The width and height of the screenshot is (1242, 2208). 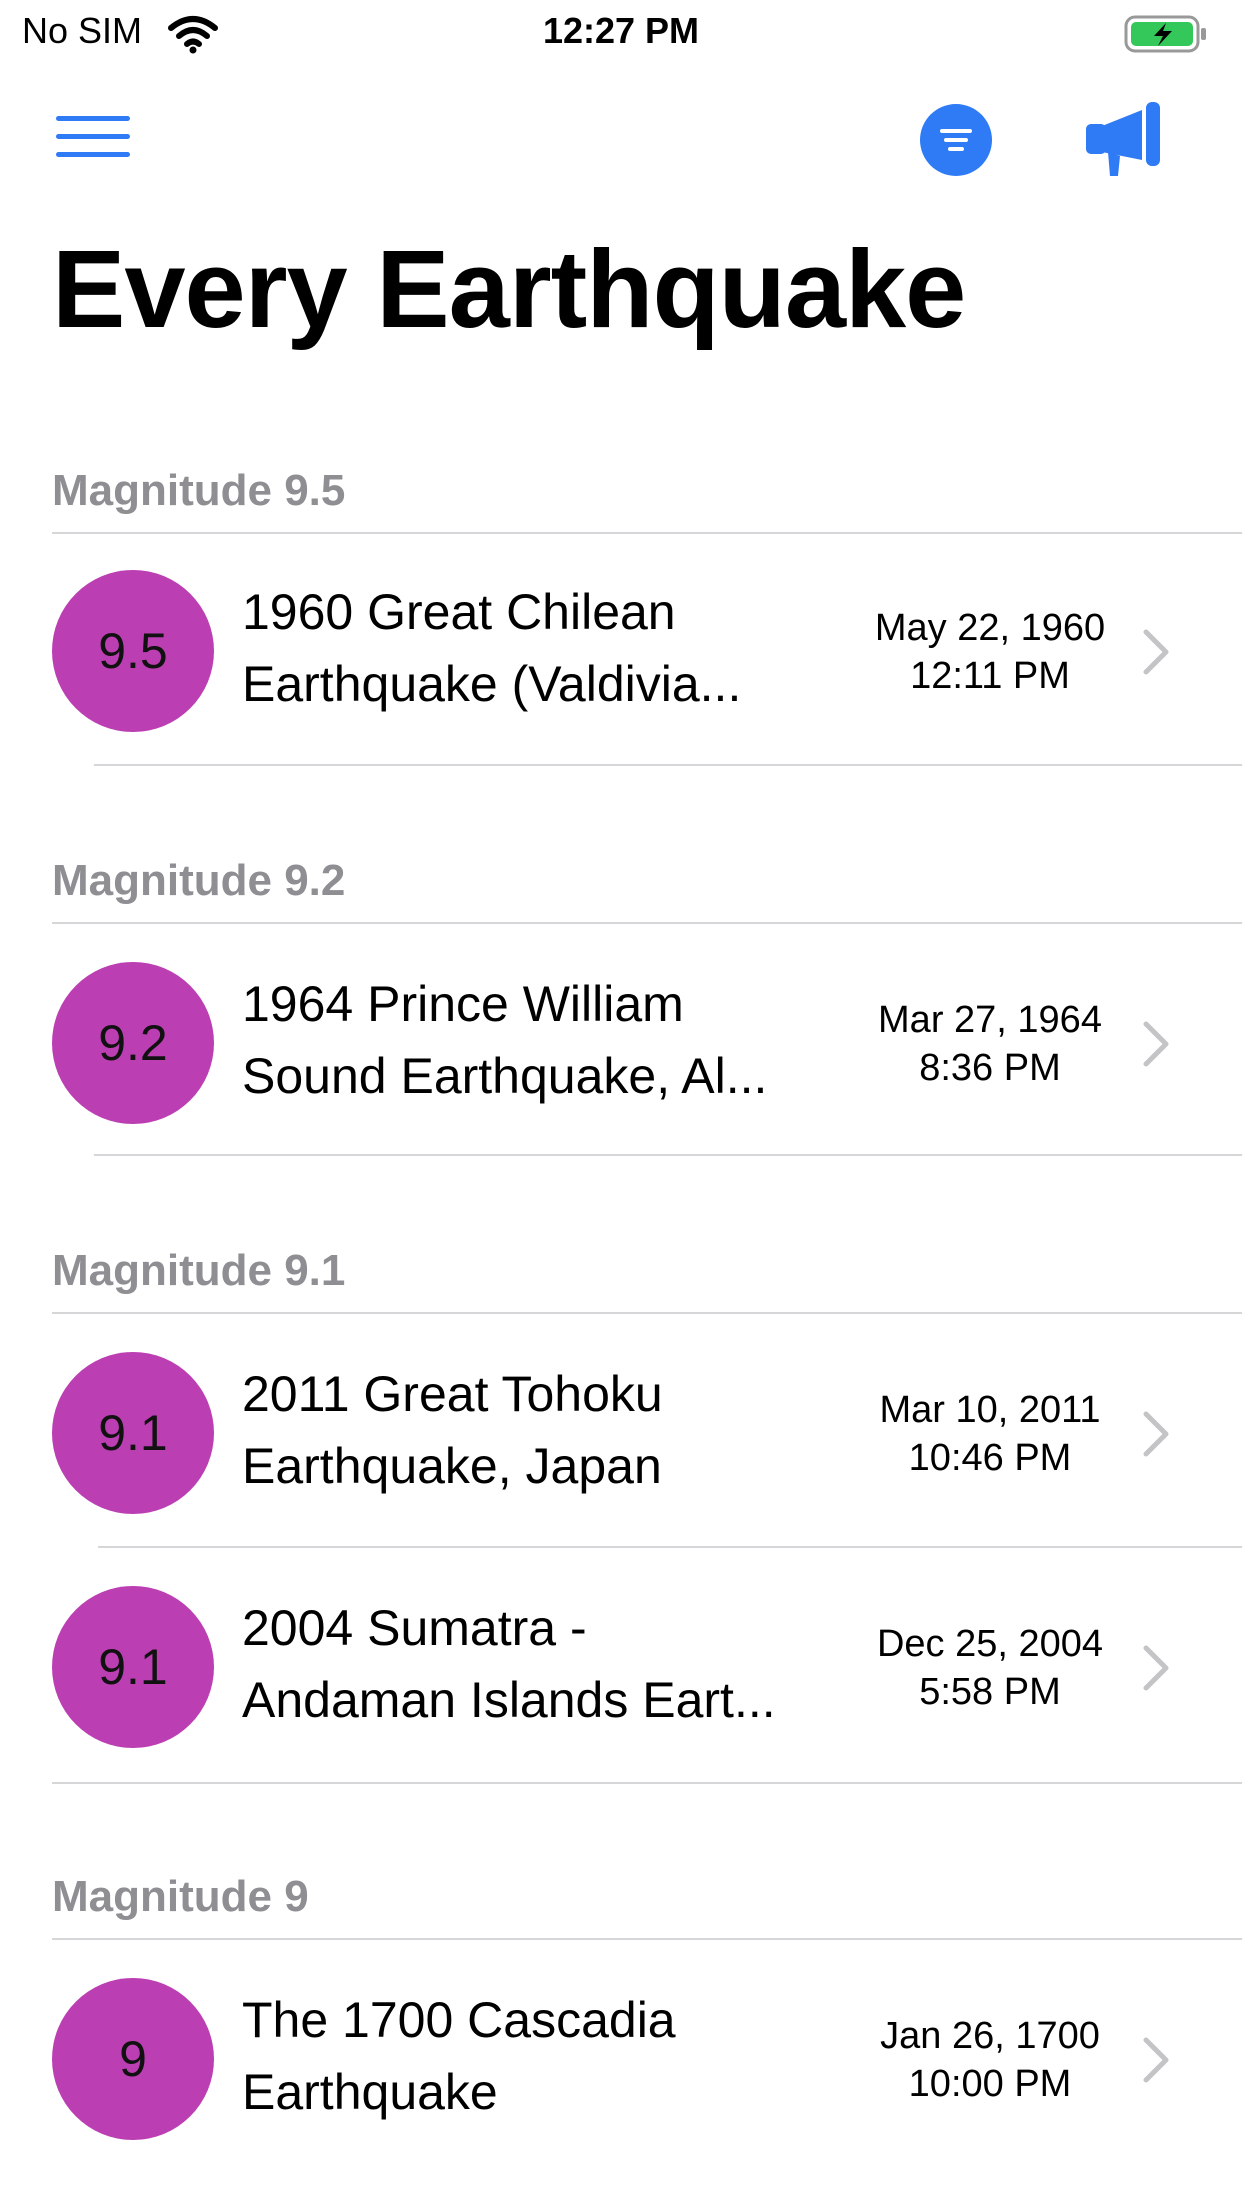 I want to click on filter-icon, so click(x=956, y=140).